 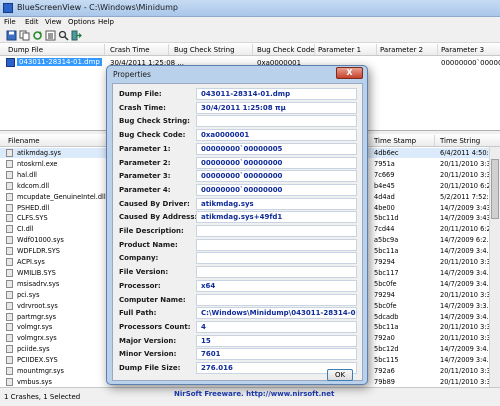 What do you see at coordinates (276, 107) in the screenshot?
I see `property-value-field: 30/4/2011 1:25:08 πμ` at bounding box center [276, 107].